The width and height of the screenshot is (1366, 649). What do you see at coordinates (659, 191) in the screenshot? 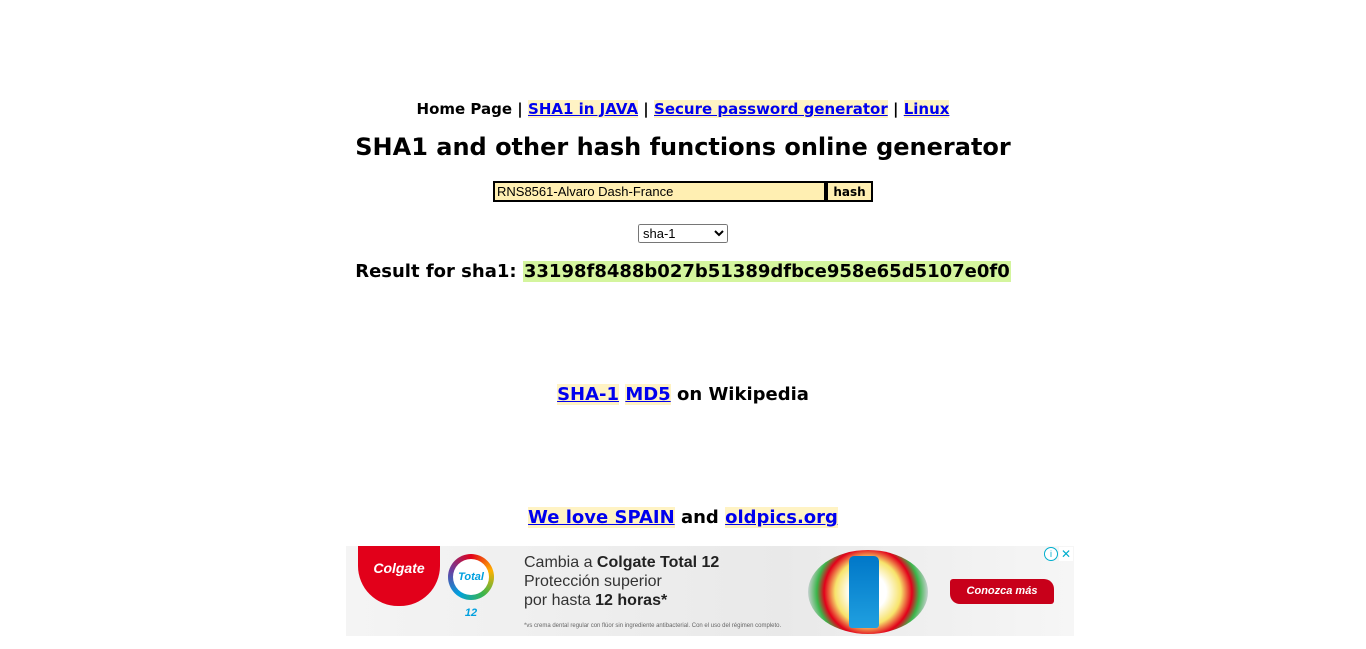
I see `hash-text-input` at bounding box center [659, 191].